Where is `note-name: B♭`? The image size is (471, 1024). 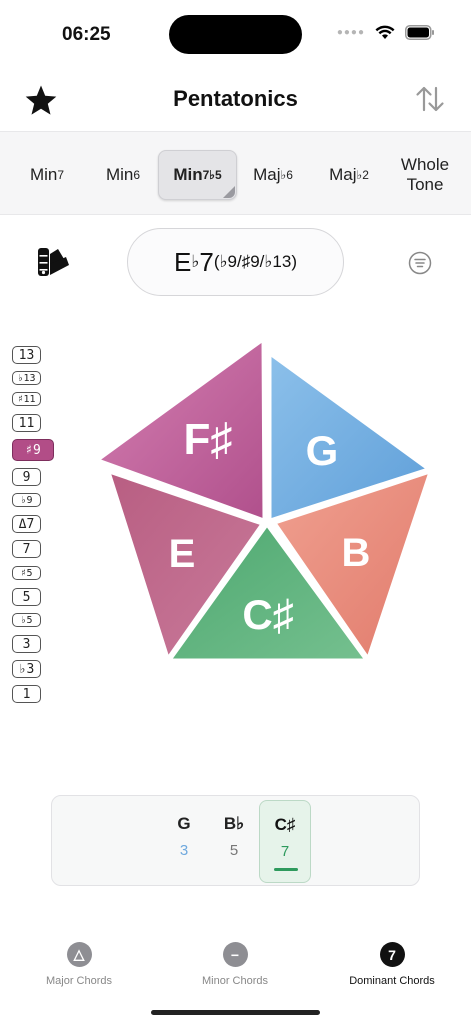 note-name: B♭ is located at coordinates (234, 823).